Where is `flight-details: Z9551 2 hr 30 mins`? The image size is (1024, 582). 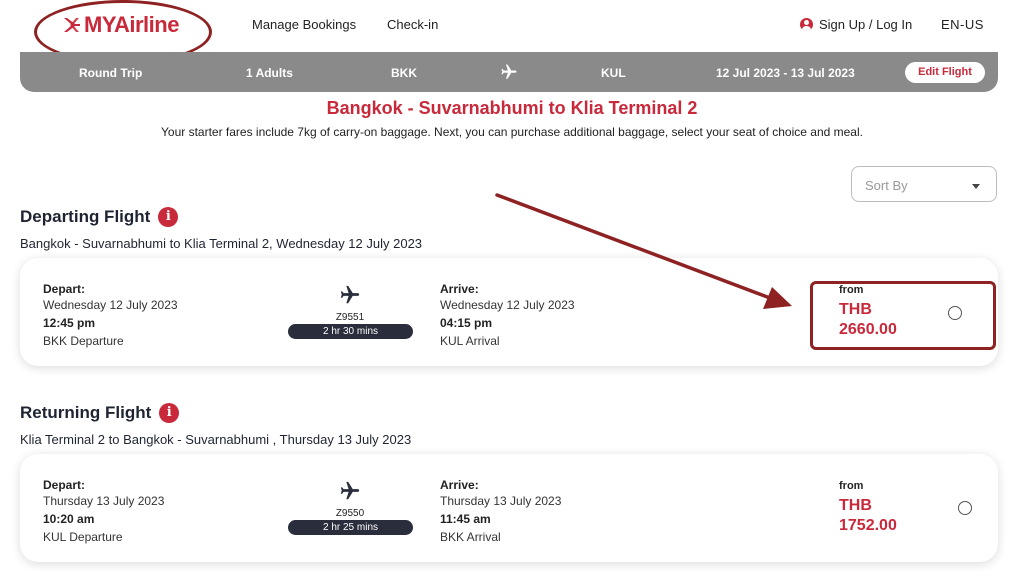 flight-details: Z9551 2 hr 30 mins is located at coordinates (350, 311).